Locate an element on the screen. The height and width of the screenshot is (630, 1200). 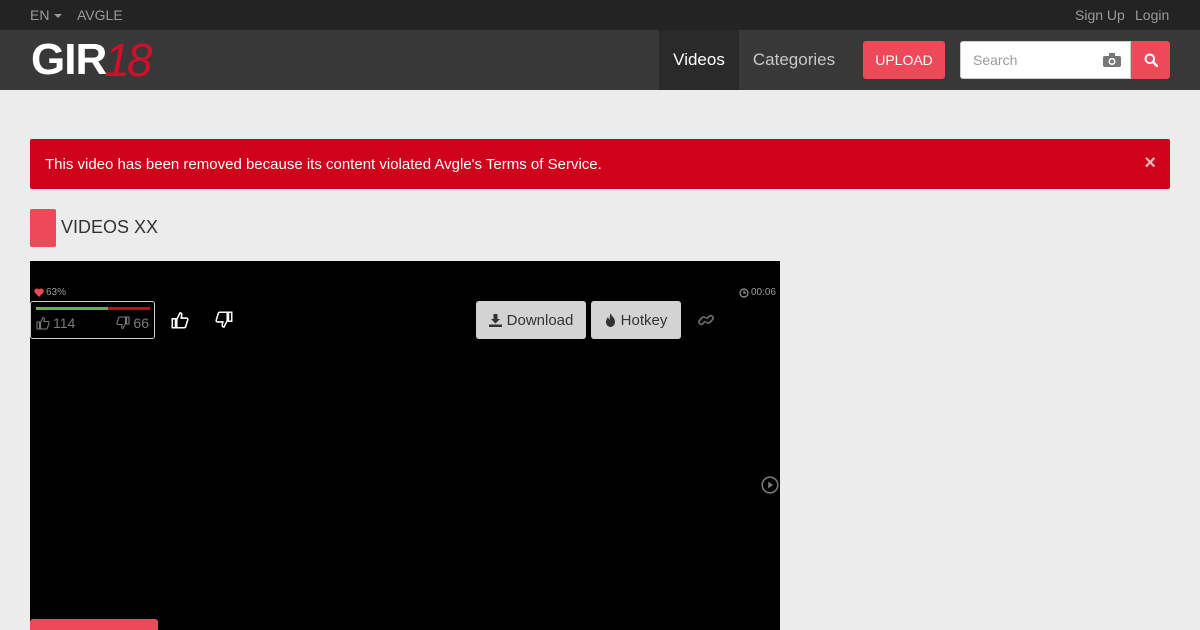
caret-down-icon is located at coordinates (58, 16).